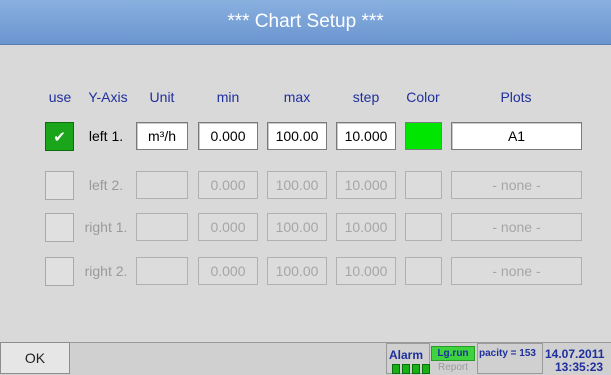 Image resolution: width=611 pixels, height=375 pixels. I want to click on report-indicator: Report, so click(452, 367).